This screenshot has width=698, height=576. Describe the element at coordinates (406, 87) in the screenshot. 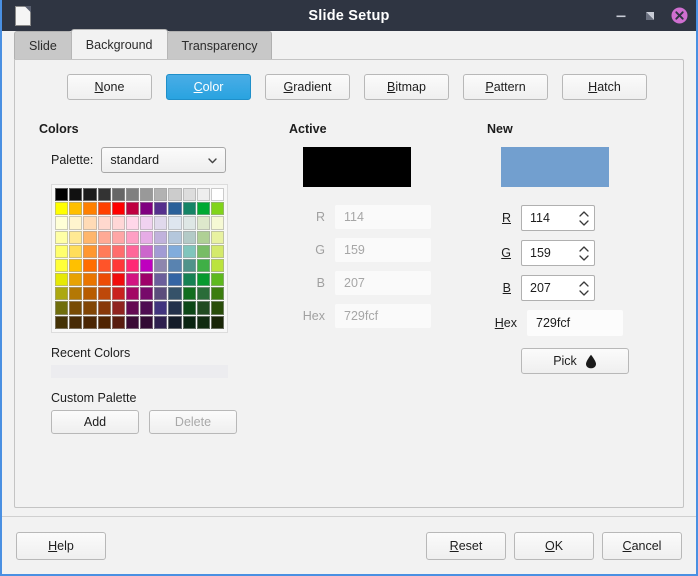

I see `fill-type-bitmap-button: Bitmap` at that location.